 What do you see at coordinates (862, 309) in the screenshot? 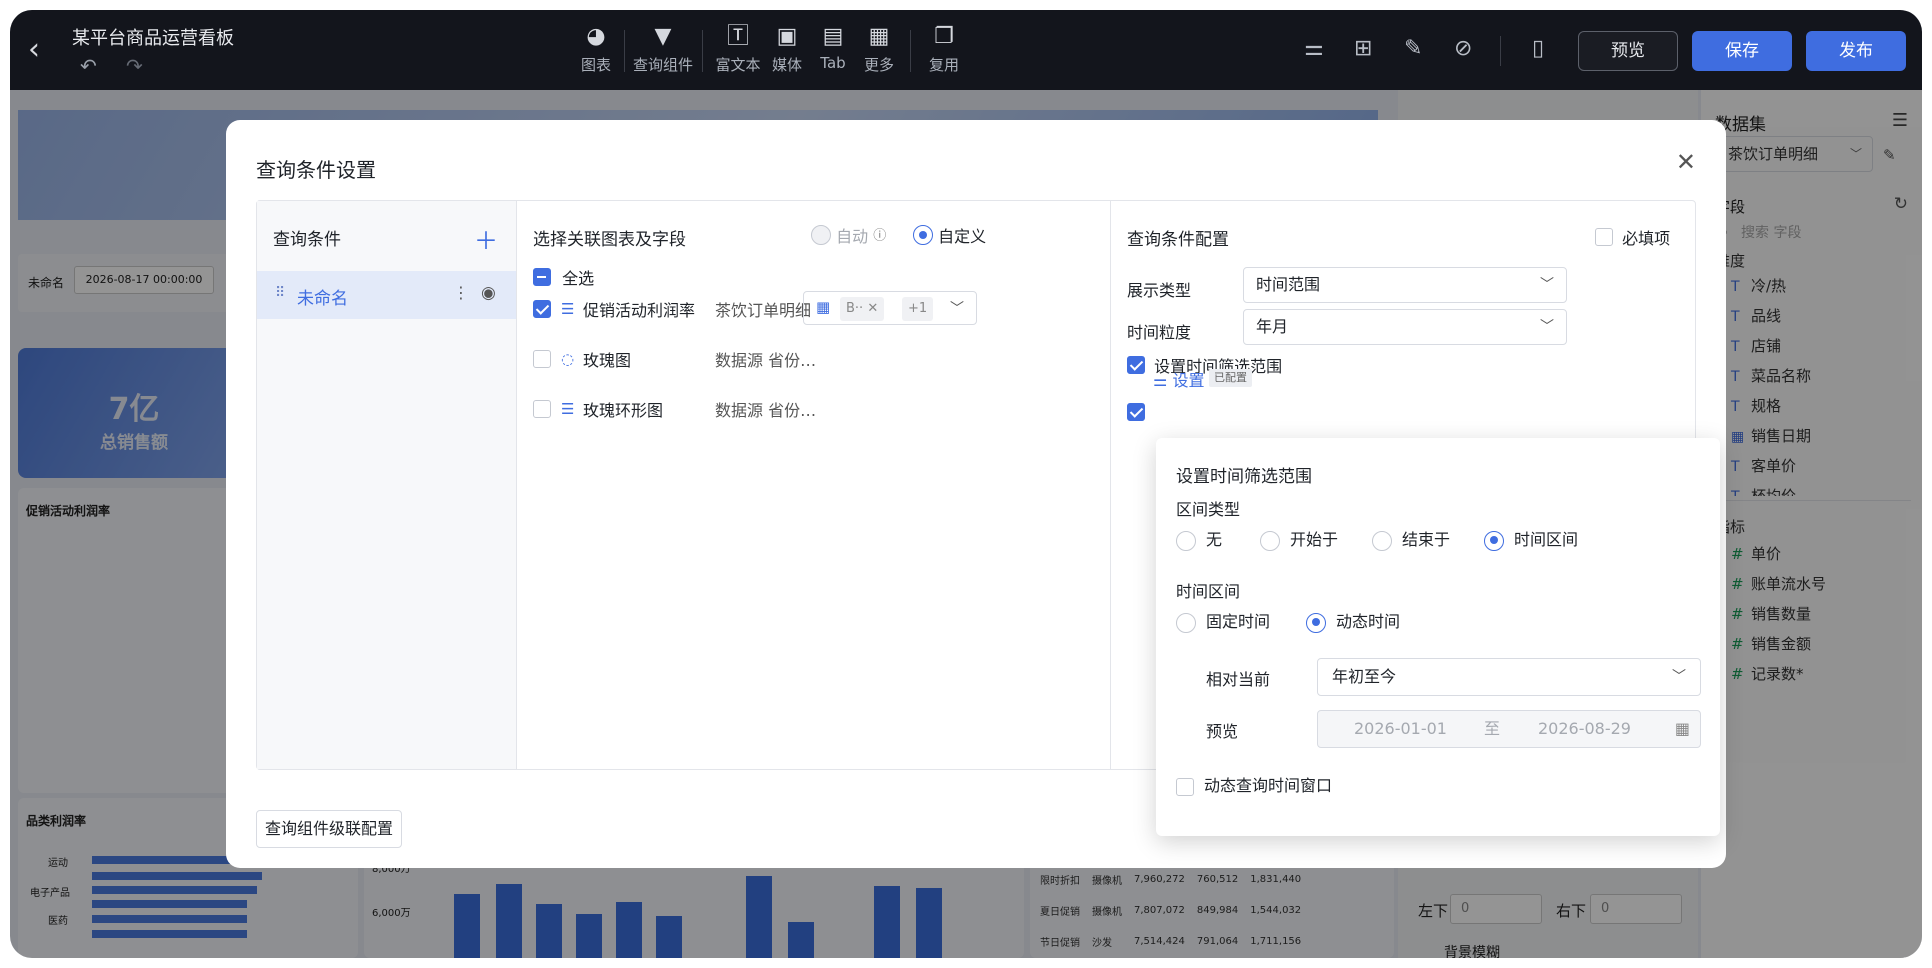
I see `field-tag: B·· ✕` at bounding box center [862, 309].